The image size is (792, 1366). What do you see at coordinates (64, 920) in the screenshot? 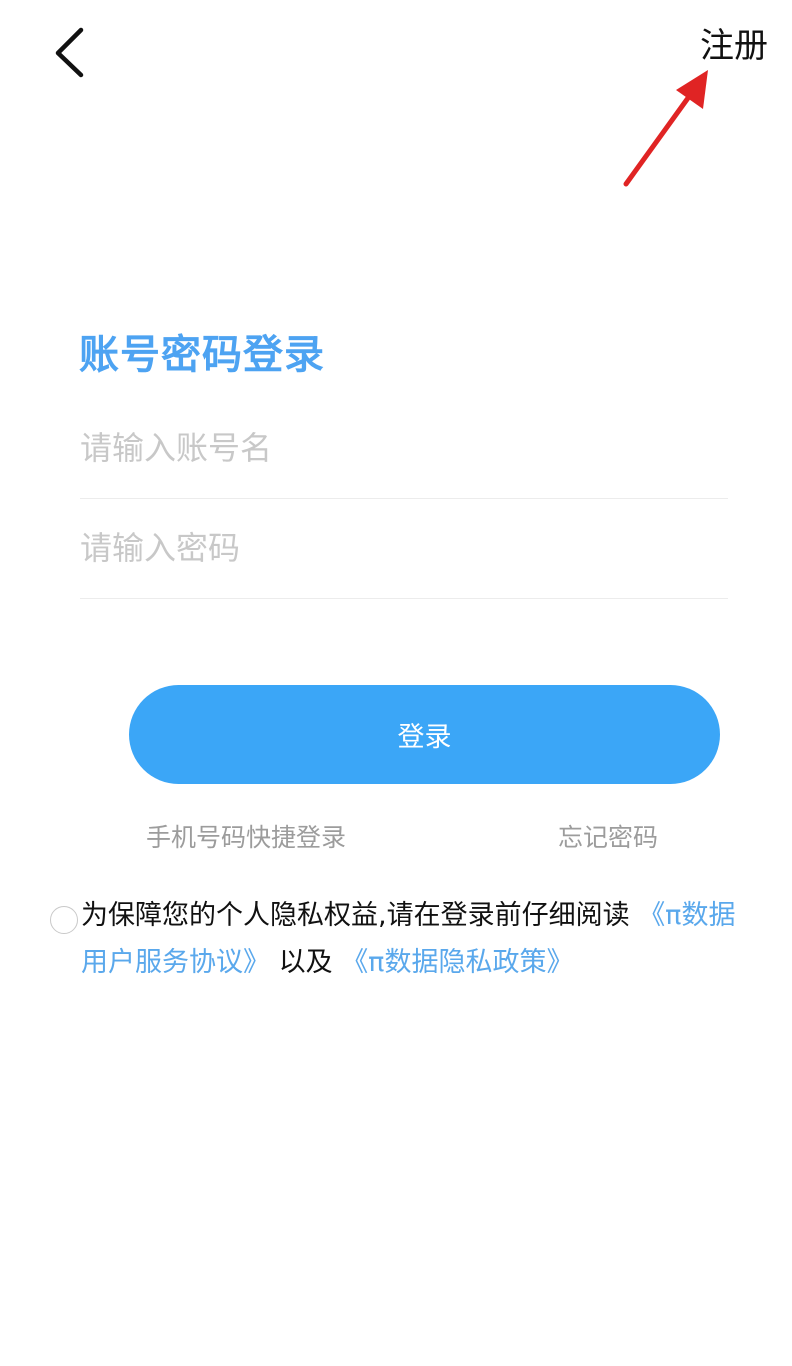
I see `agreement-checkbox` at bounding box center [64, 920].